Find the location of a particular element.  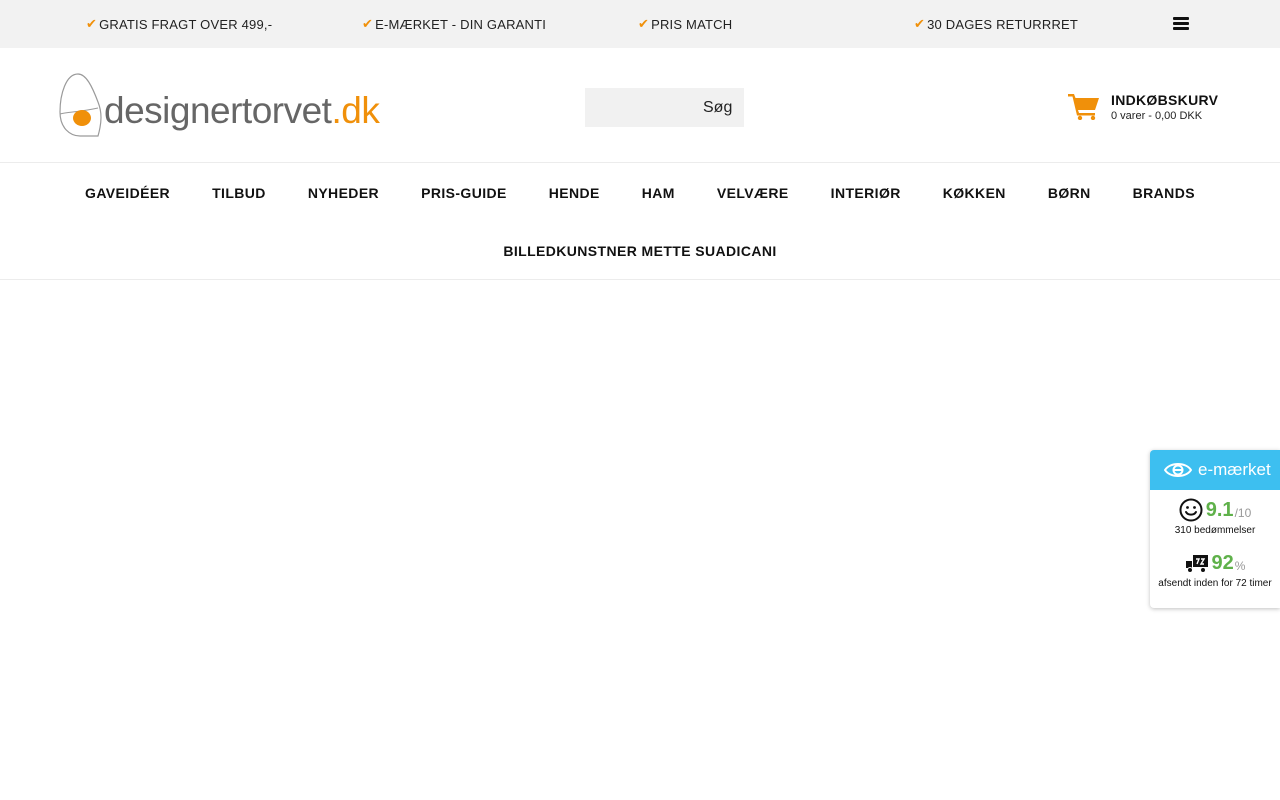

eye-icon is located at coordinates (1178, 470).